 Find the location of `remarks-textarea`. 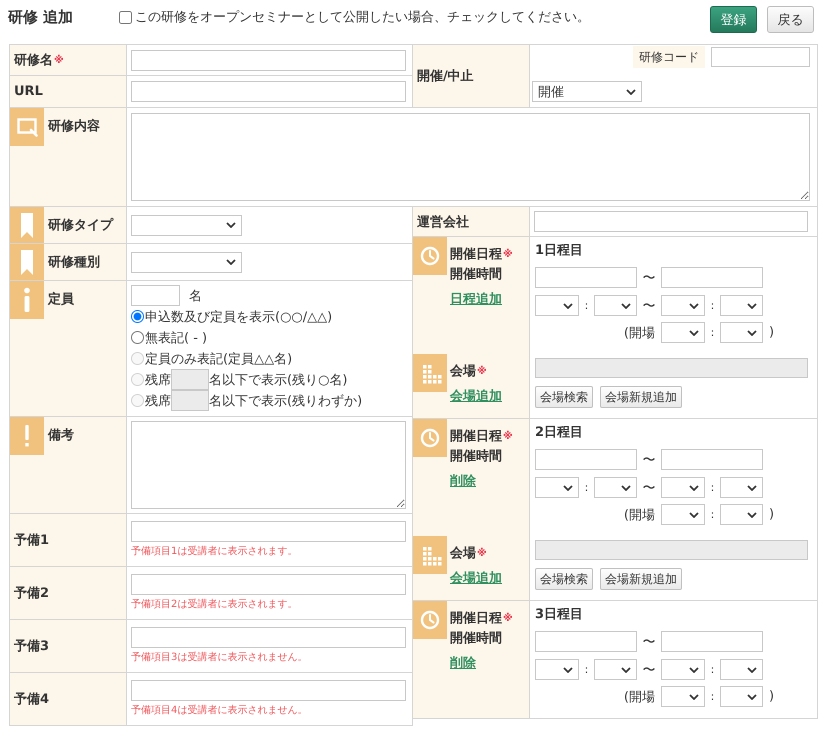

remarks-textarea is located at coordinates (268, 465).